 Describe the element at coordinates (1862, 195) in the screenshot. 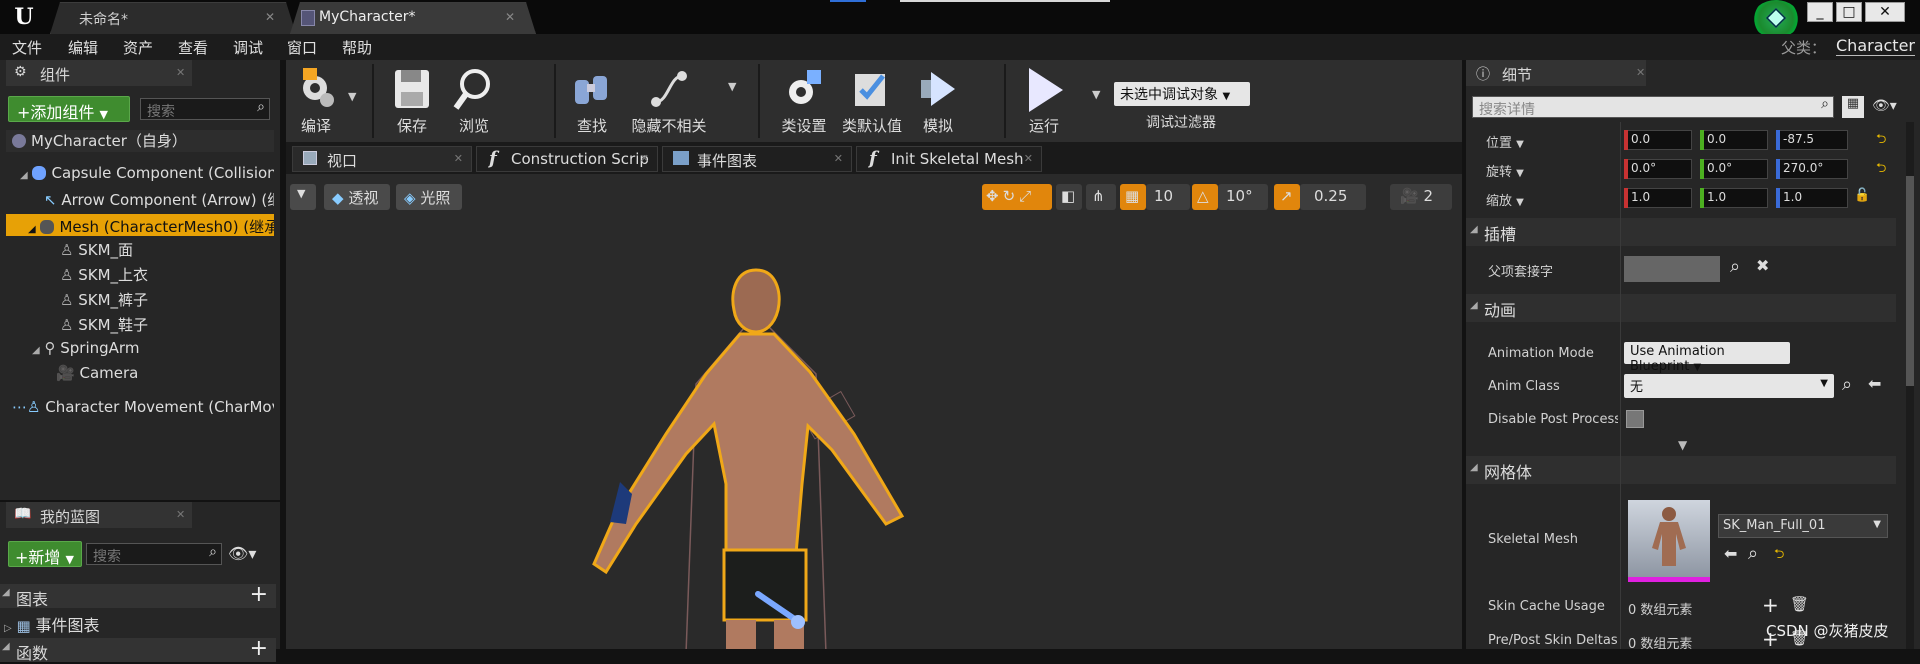

I see `lock-icon: 🔓` at that location.